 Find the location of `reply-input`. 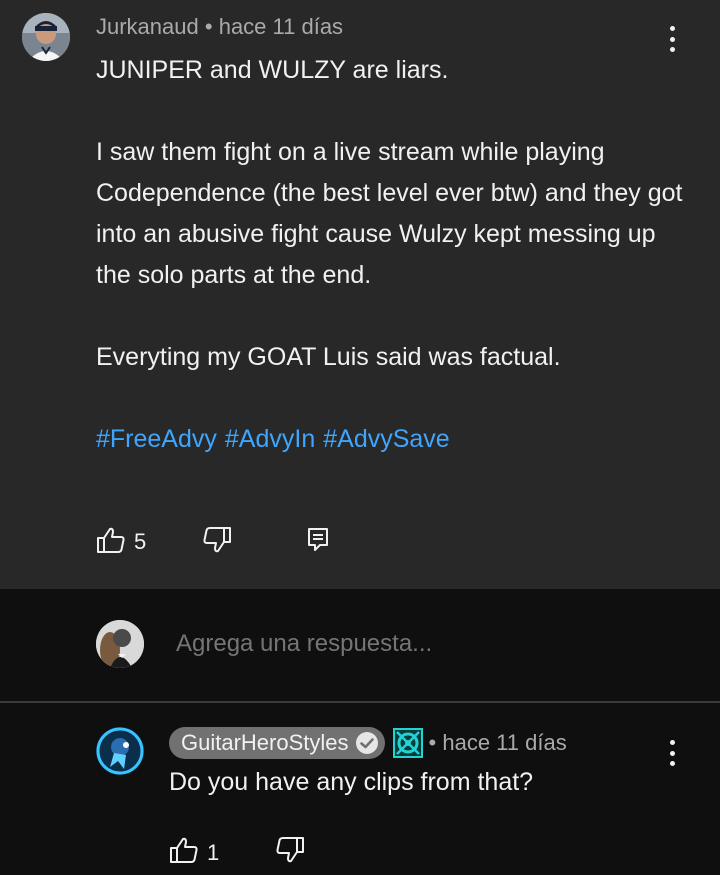

reply-input is located at coordinates (426, 644).